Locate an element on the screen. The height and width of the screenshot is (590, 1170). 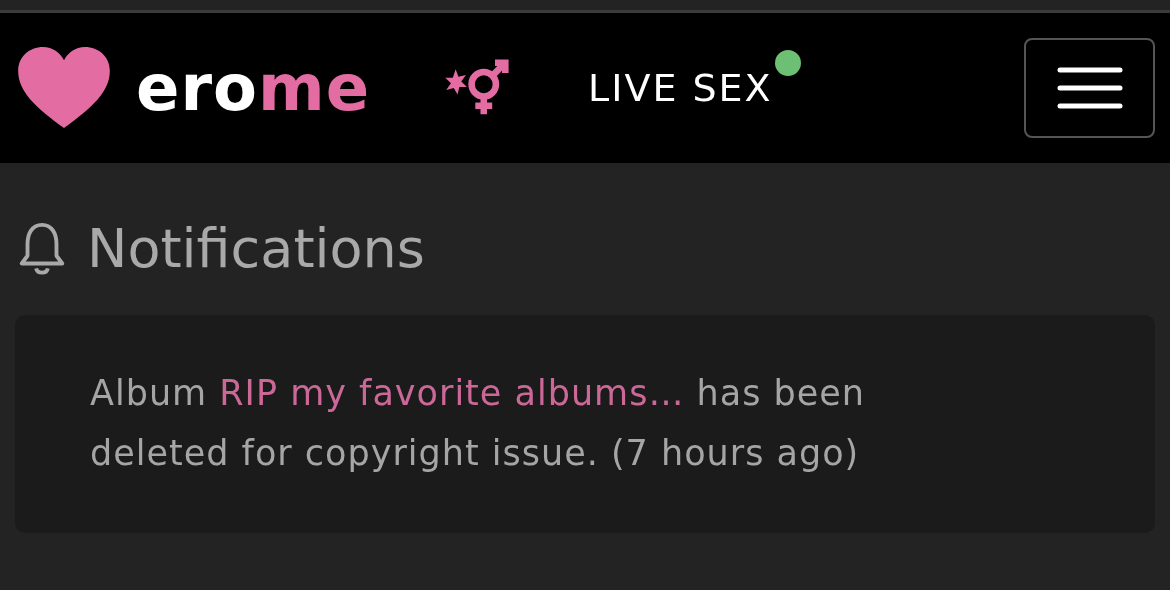
bell-icon is located at coordinates (42, 249).